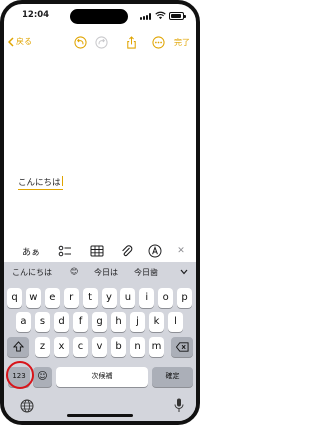 The width and height of the screenshot is (320, 425). What do you see at coordinates (127, 251) in the screenshot?
I see `attachment-icon` at bounding box center [127, 251].